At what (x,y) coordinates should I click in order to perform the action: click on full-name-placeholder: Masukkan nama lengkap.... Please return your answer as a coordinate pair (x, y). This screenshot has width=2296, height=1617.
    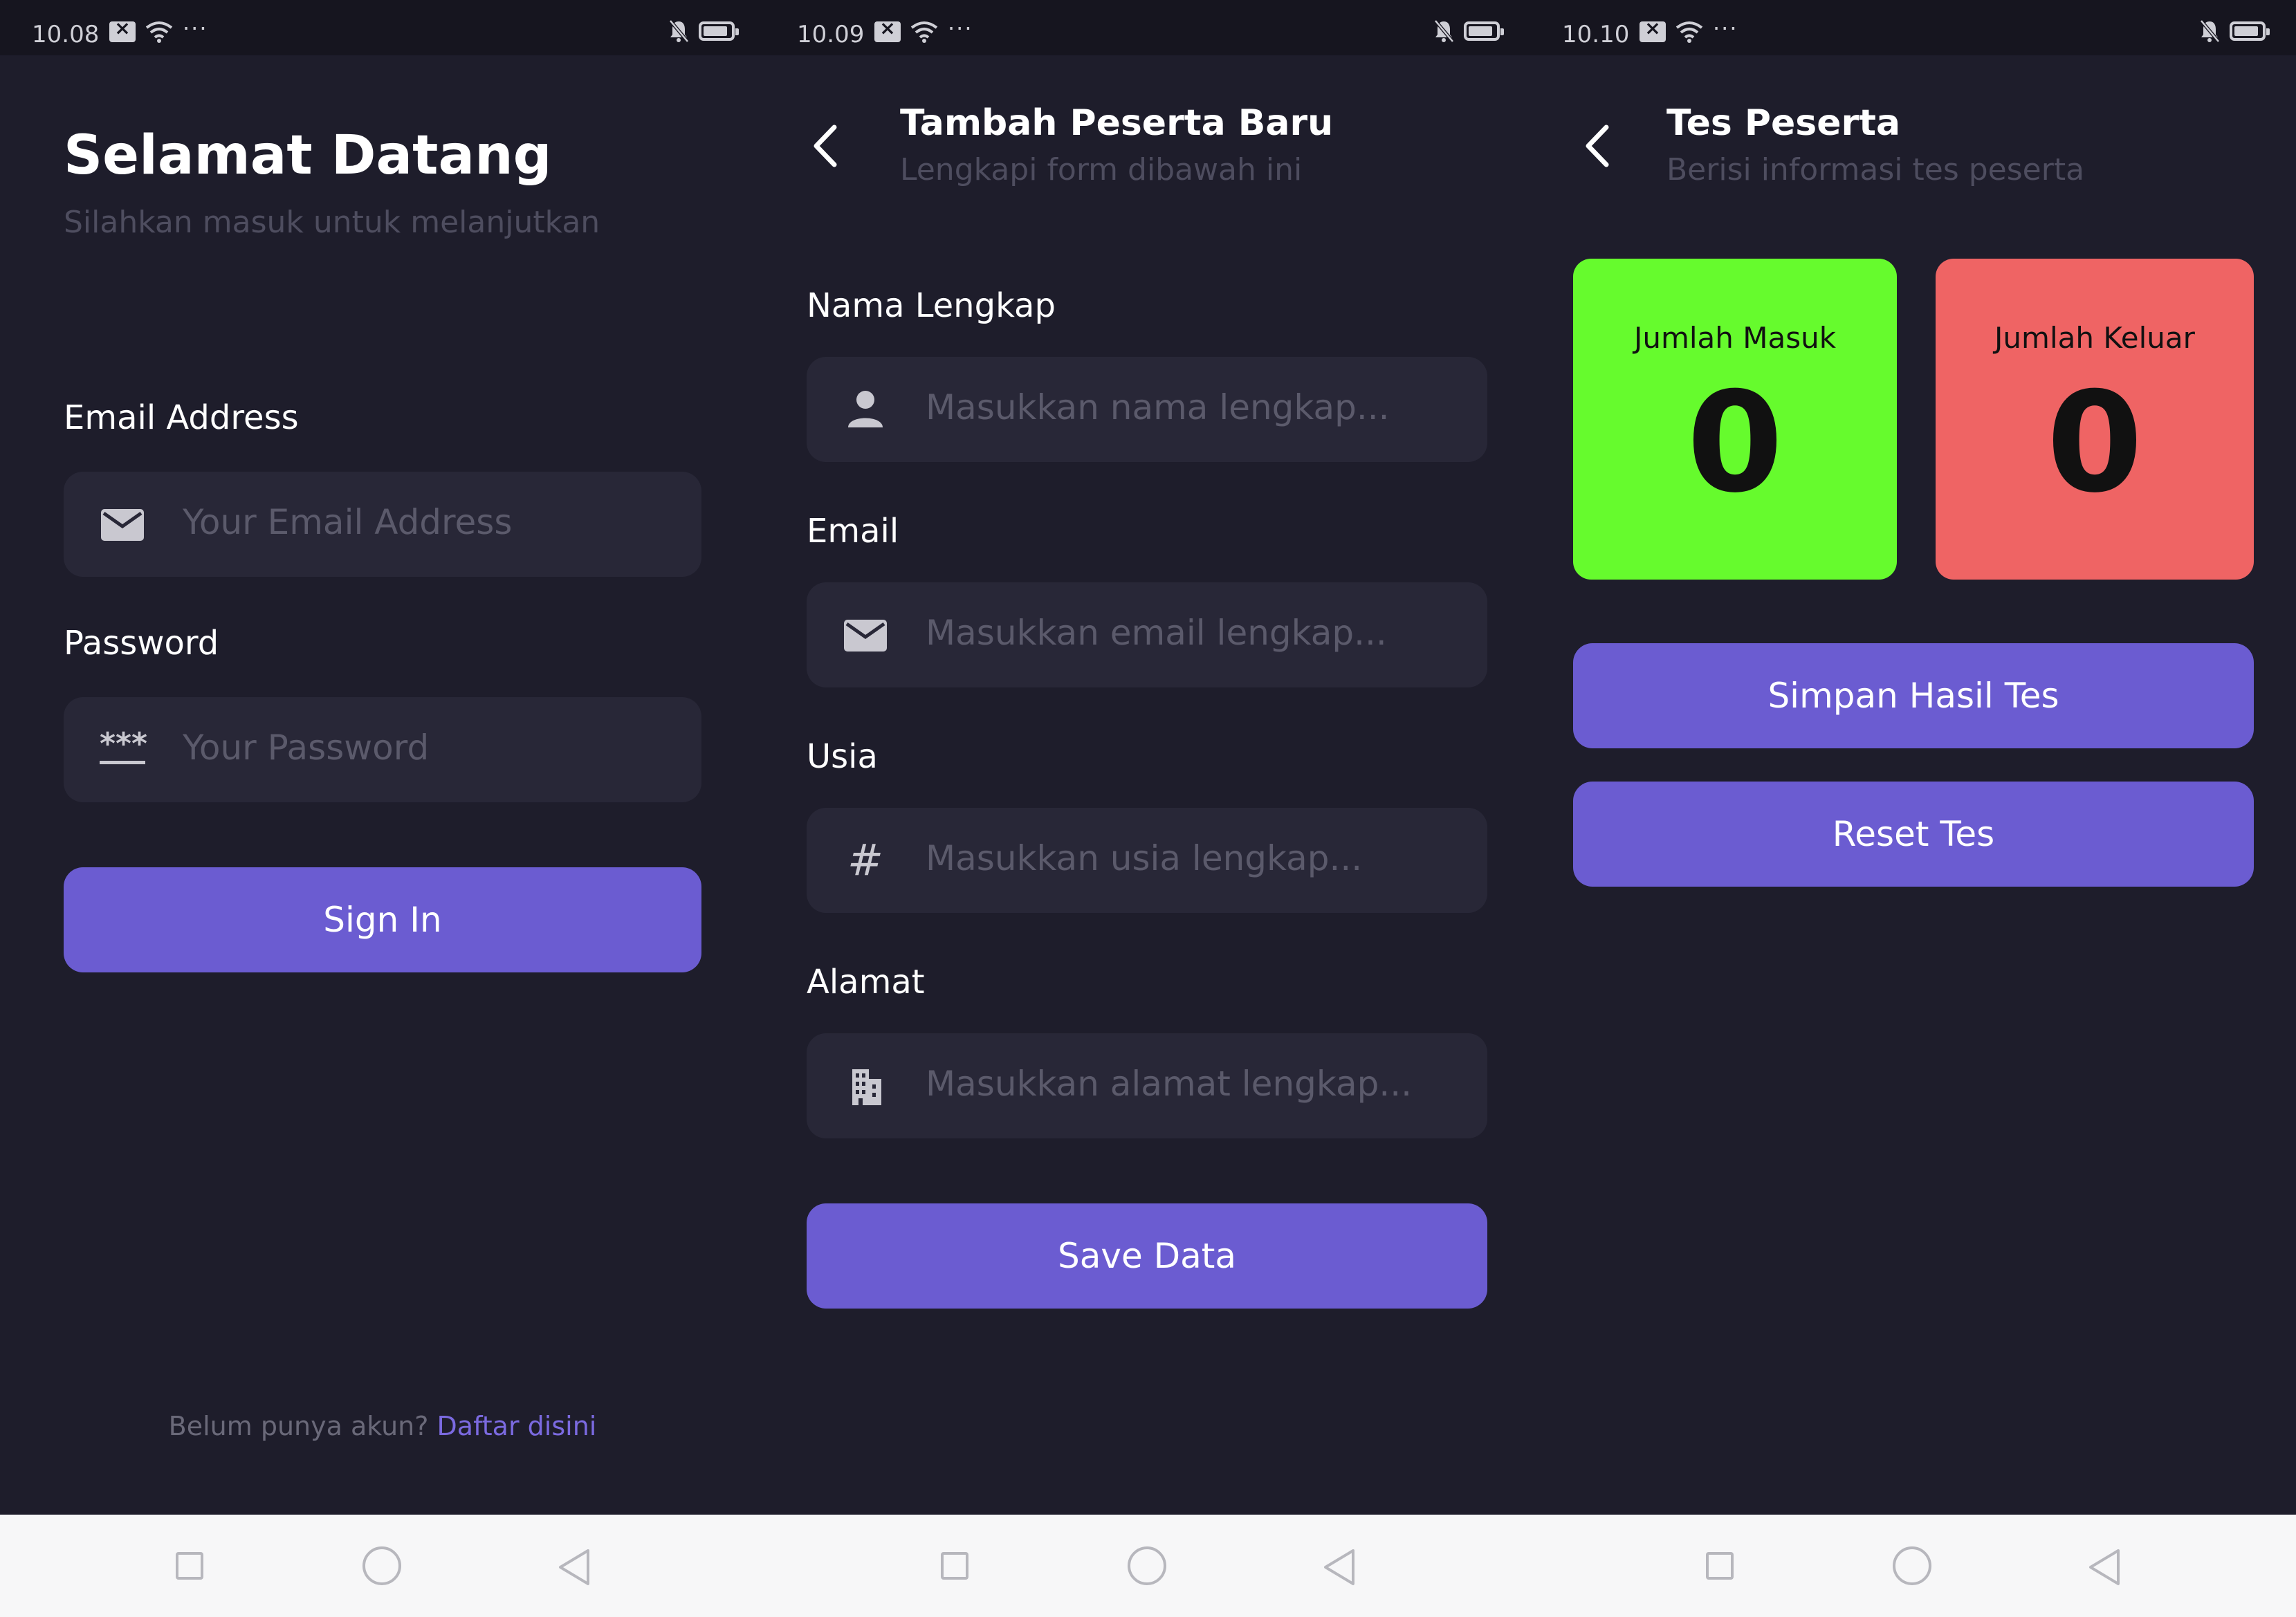
    Looking at the image, I should click on (1158, 407).